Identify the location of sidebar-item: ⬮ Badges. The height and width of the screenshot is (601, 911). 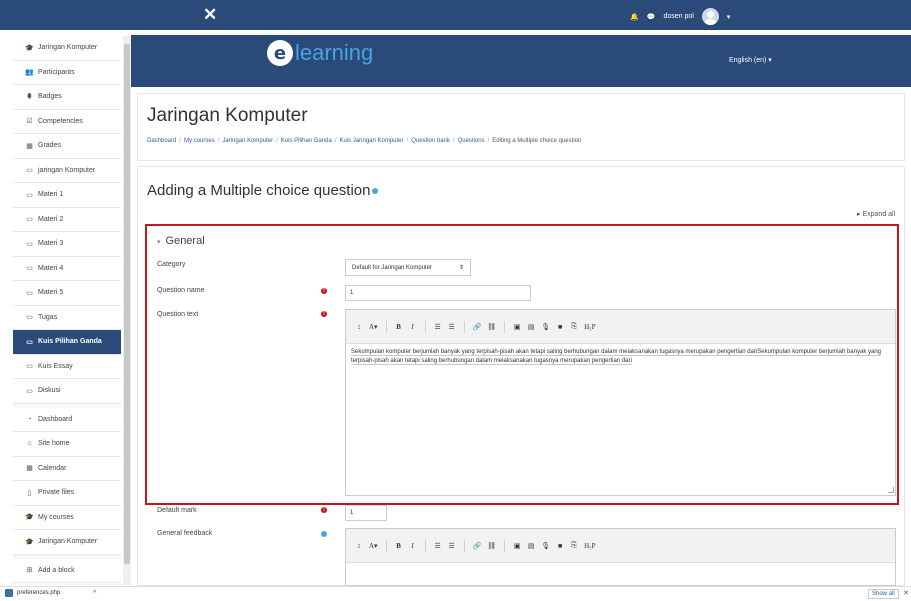
(67, 97).